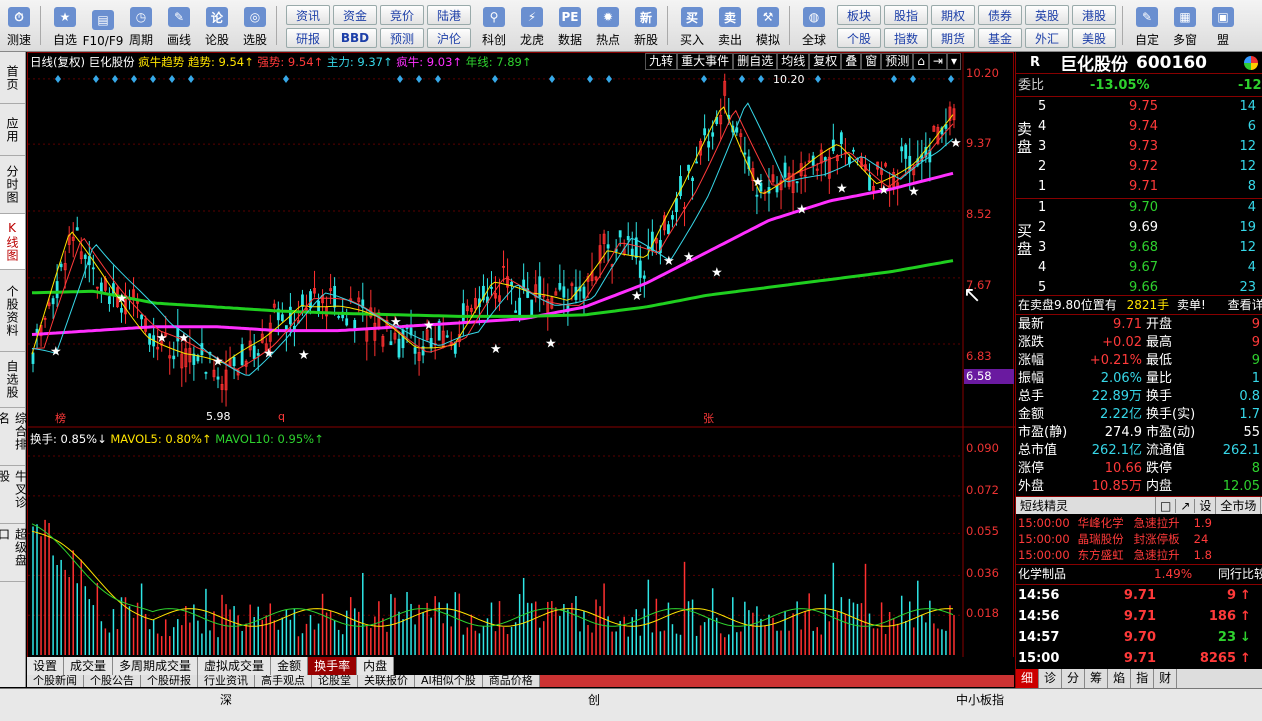 This screenshot has width=1262, height=721. Describe the element at coordinates (402, 15) in the screenshot. I see `toolbar-grid-button: 竞价` at that location.